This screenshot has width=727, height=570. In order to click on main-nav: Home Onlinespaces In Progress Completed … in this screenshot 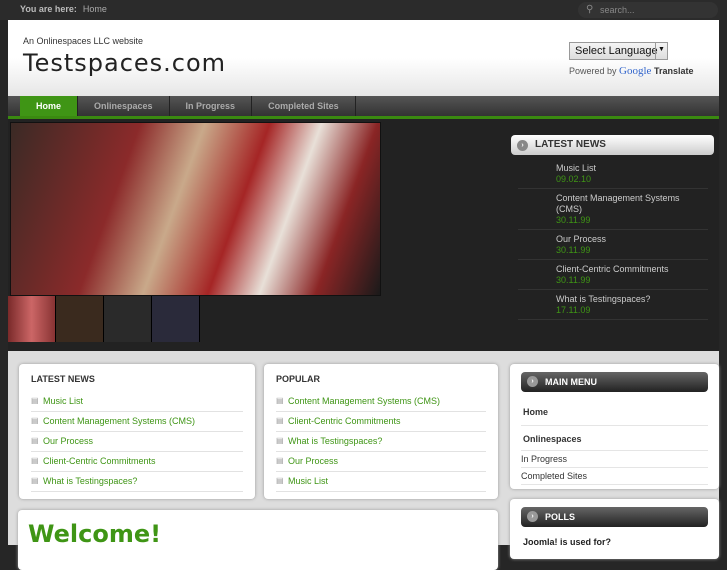, I will do `click(363, 107)`.